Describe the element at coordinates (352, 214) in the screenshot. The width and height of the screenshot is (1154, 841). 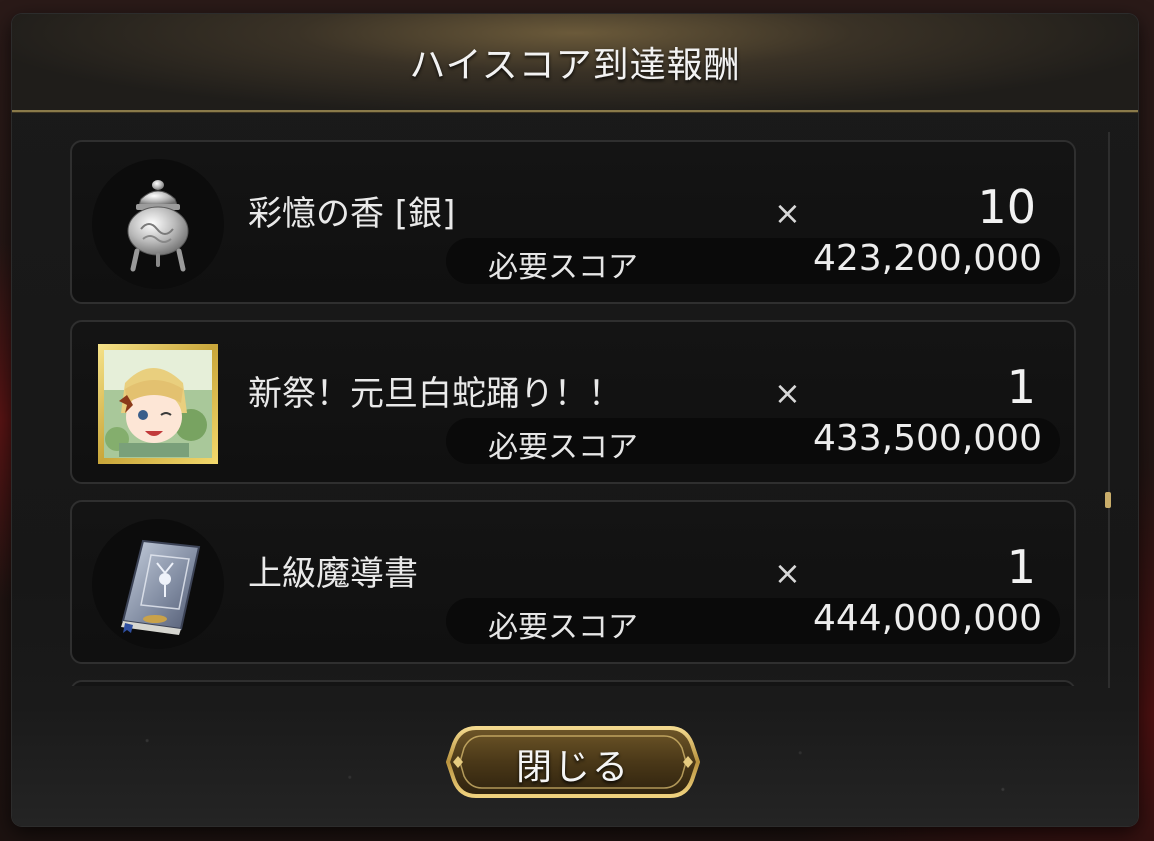
I see `reward-name: 彩憶の香 [銀]` at that location.